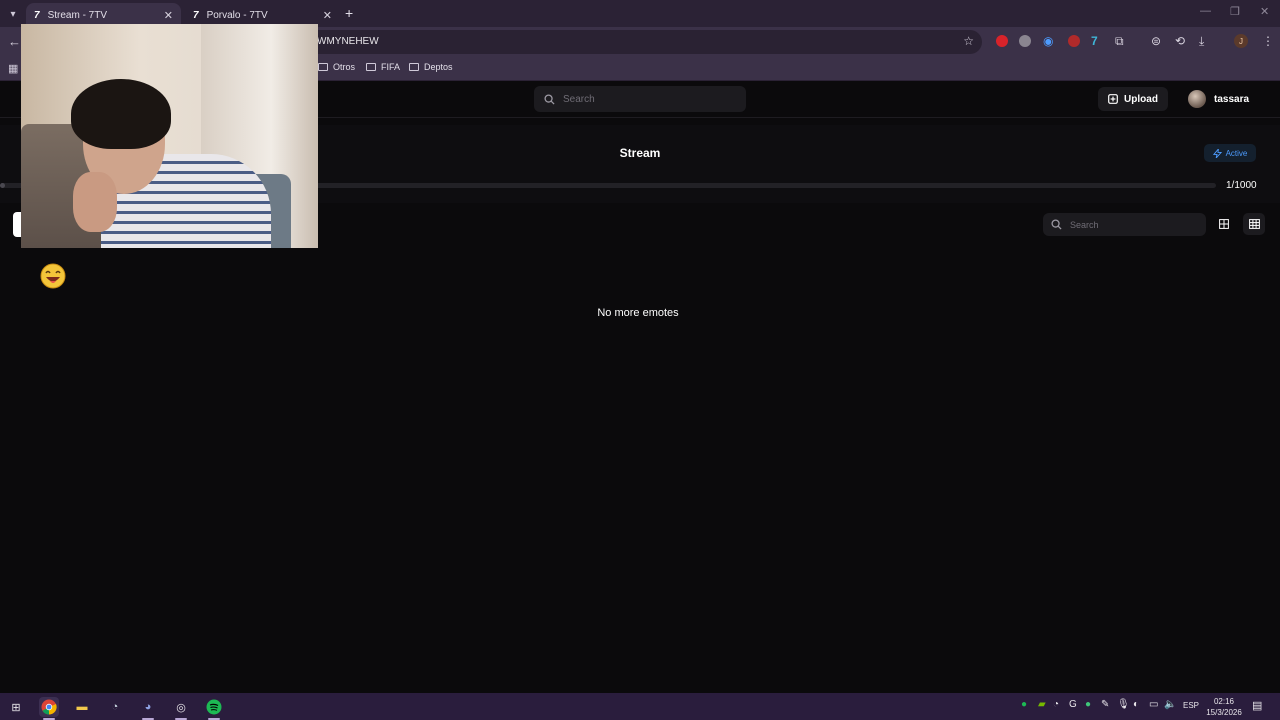 The width and height of the screenshot is (1280, 720). Describe the element at coordinates (1217, 153) in the screenshot. I see `lightning-icon` at that location.